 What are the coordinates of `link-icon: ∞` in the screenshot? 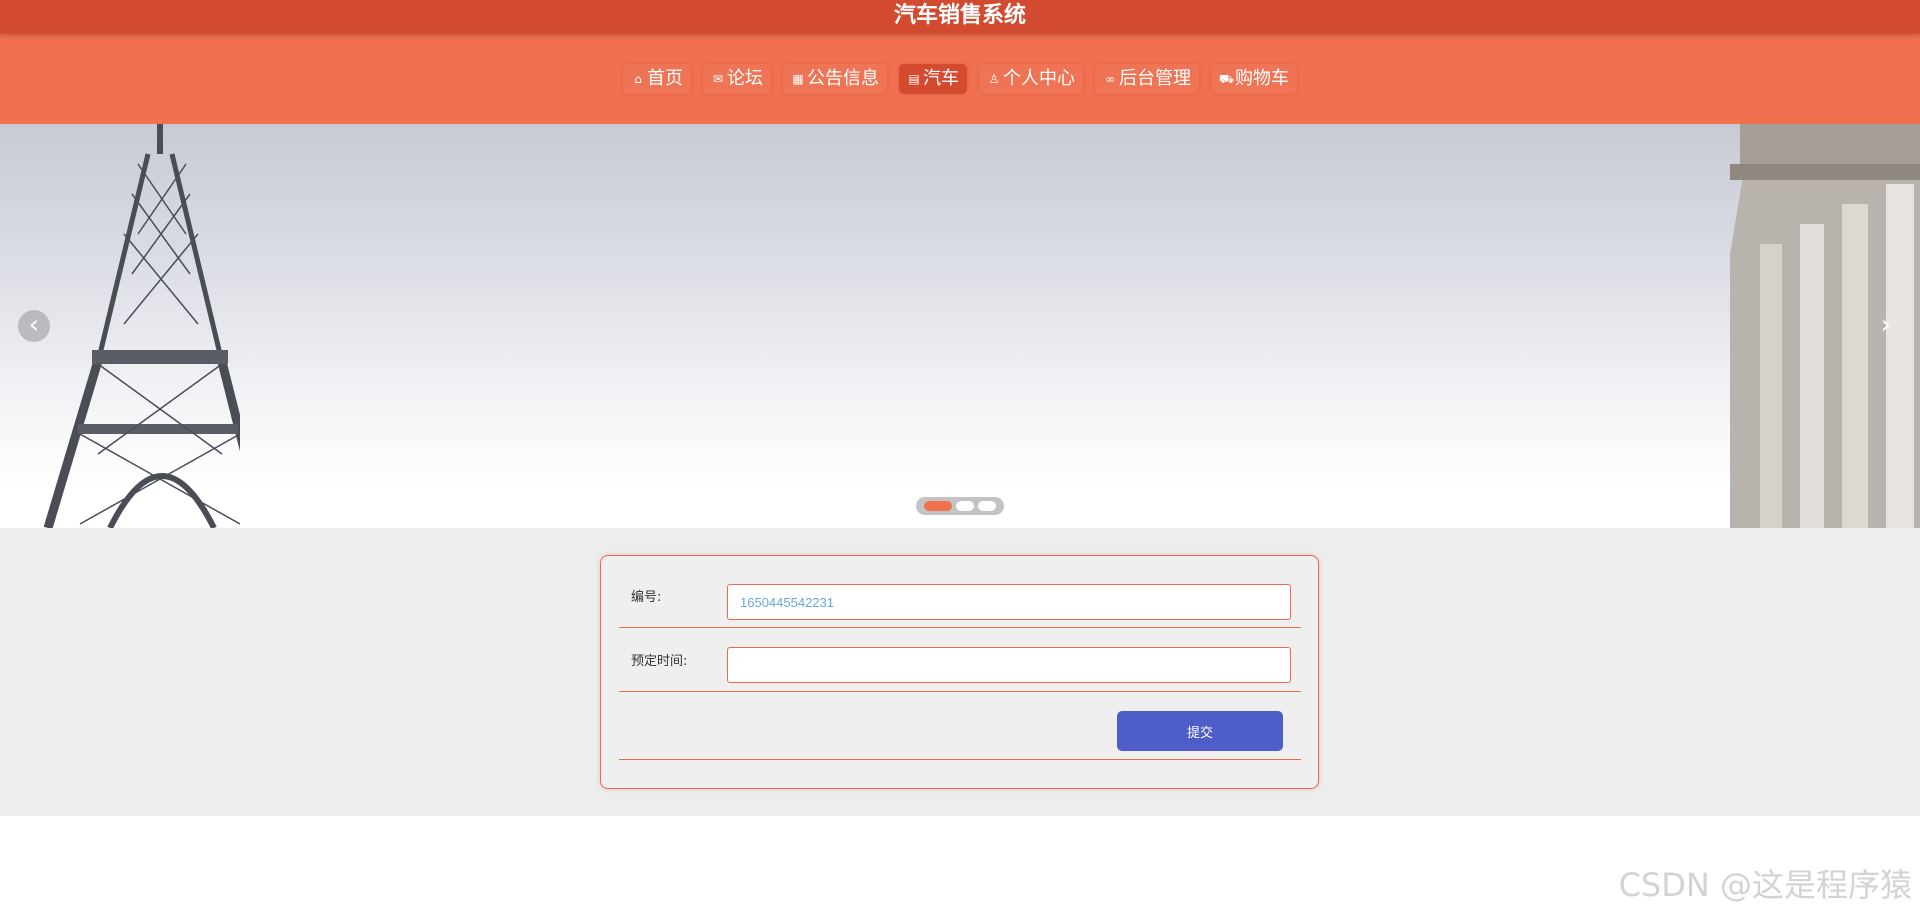 It's located at (1110, 79).